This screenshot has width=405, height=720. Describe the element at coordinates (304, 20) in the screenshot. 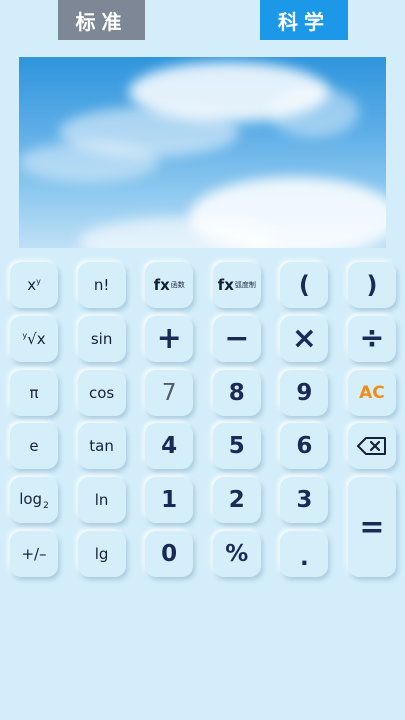

I see `tab-scientific: 科学` at that location.